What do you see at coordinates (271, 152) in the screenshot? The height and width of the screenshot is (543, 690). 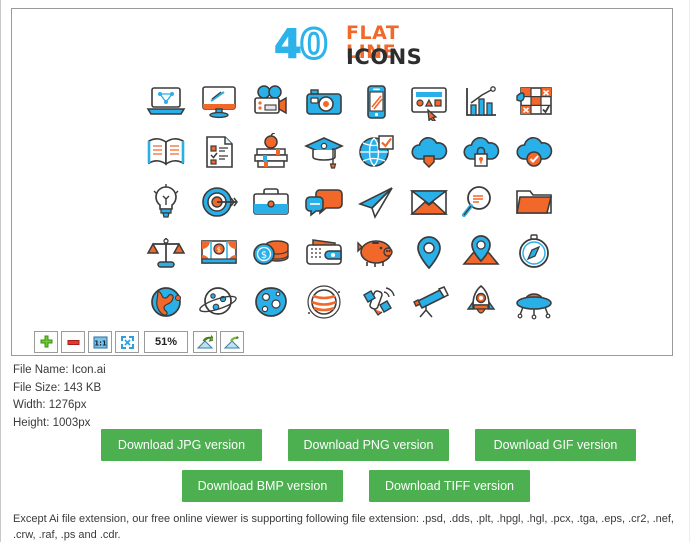 I see `books-apple-icon` at bounding box center [271, 152].